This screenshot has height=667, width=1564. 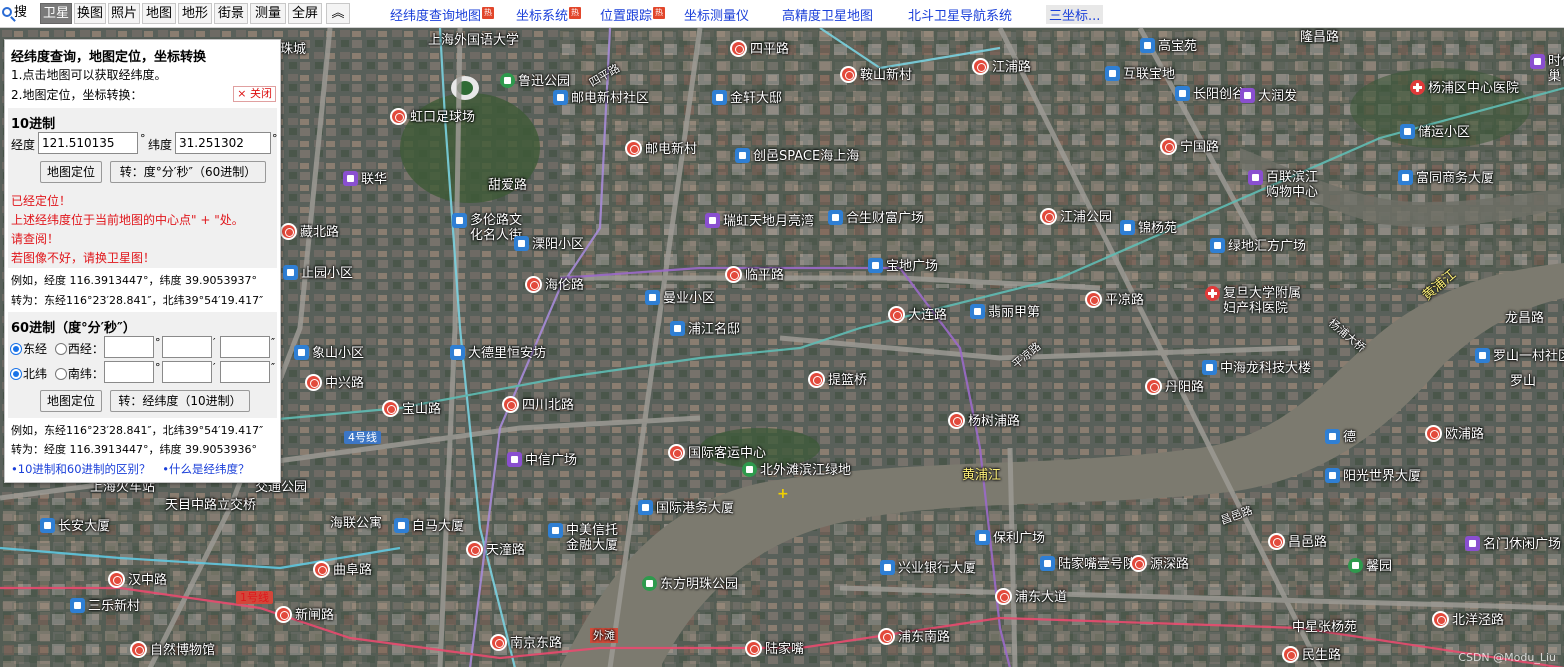 What do you see at coordinates (1189, 146) in the screenshot?
I see `poi-label: 宁国路` at bounding box center [1189, 146].